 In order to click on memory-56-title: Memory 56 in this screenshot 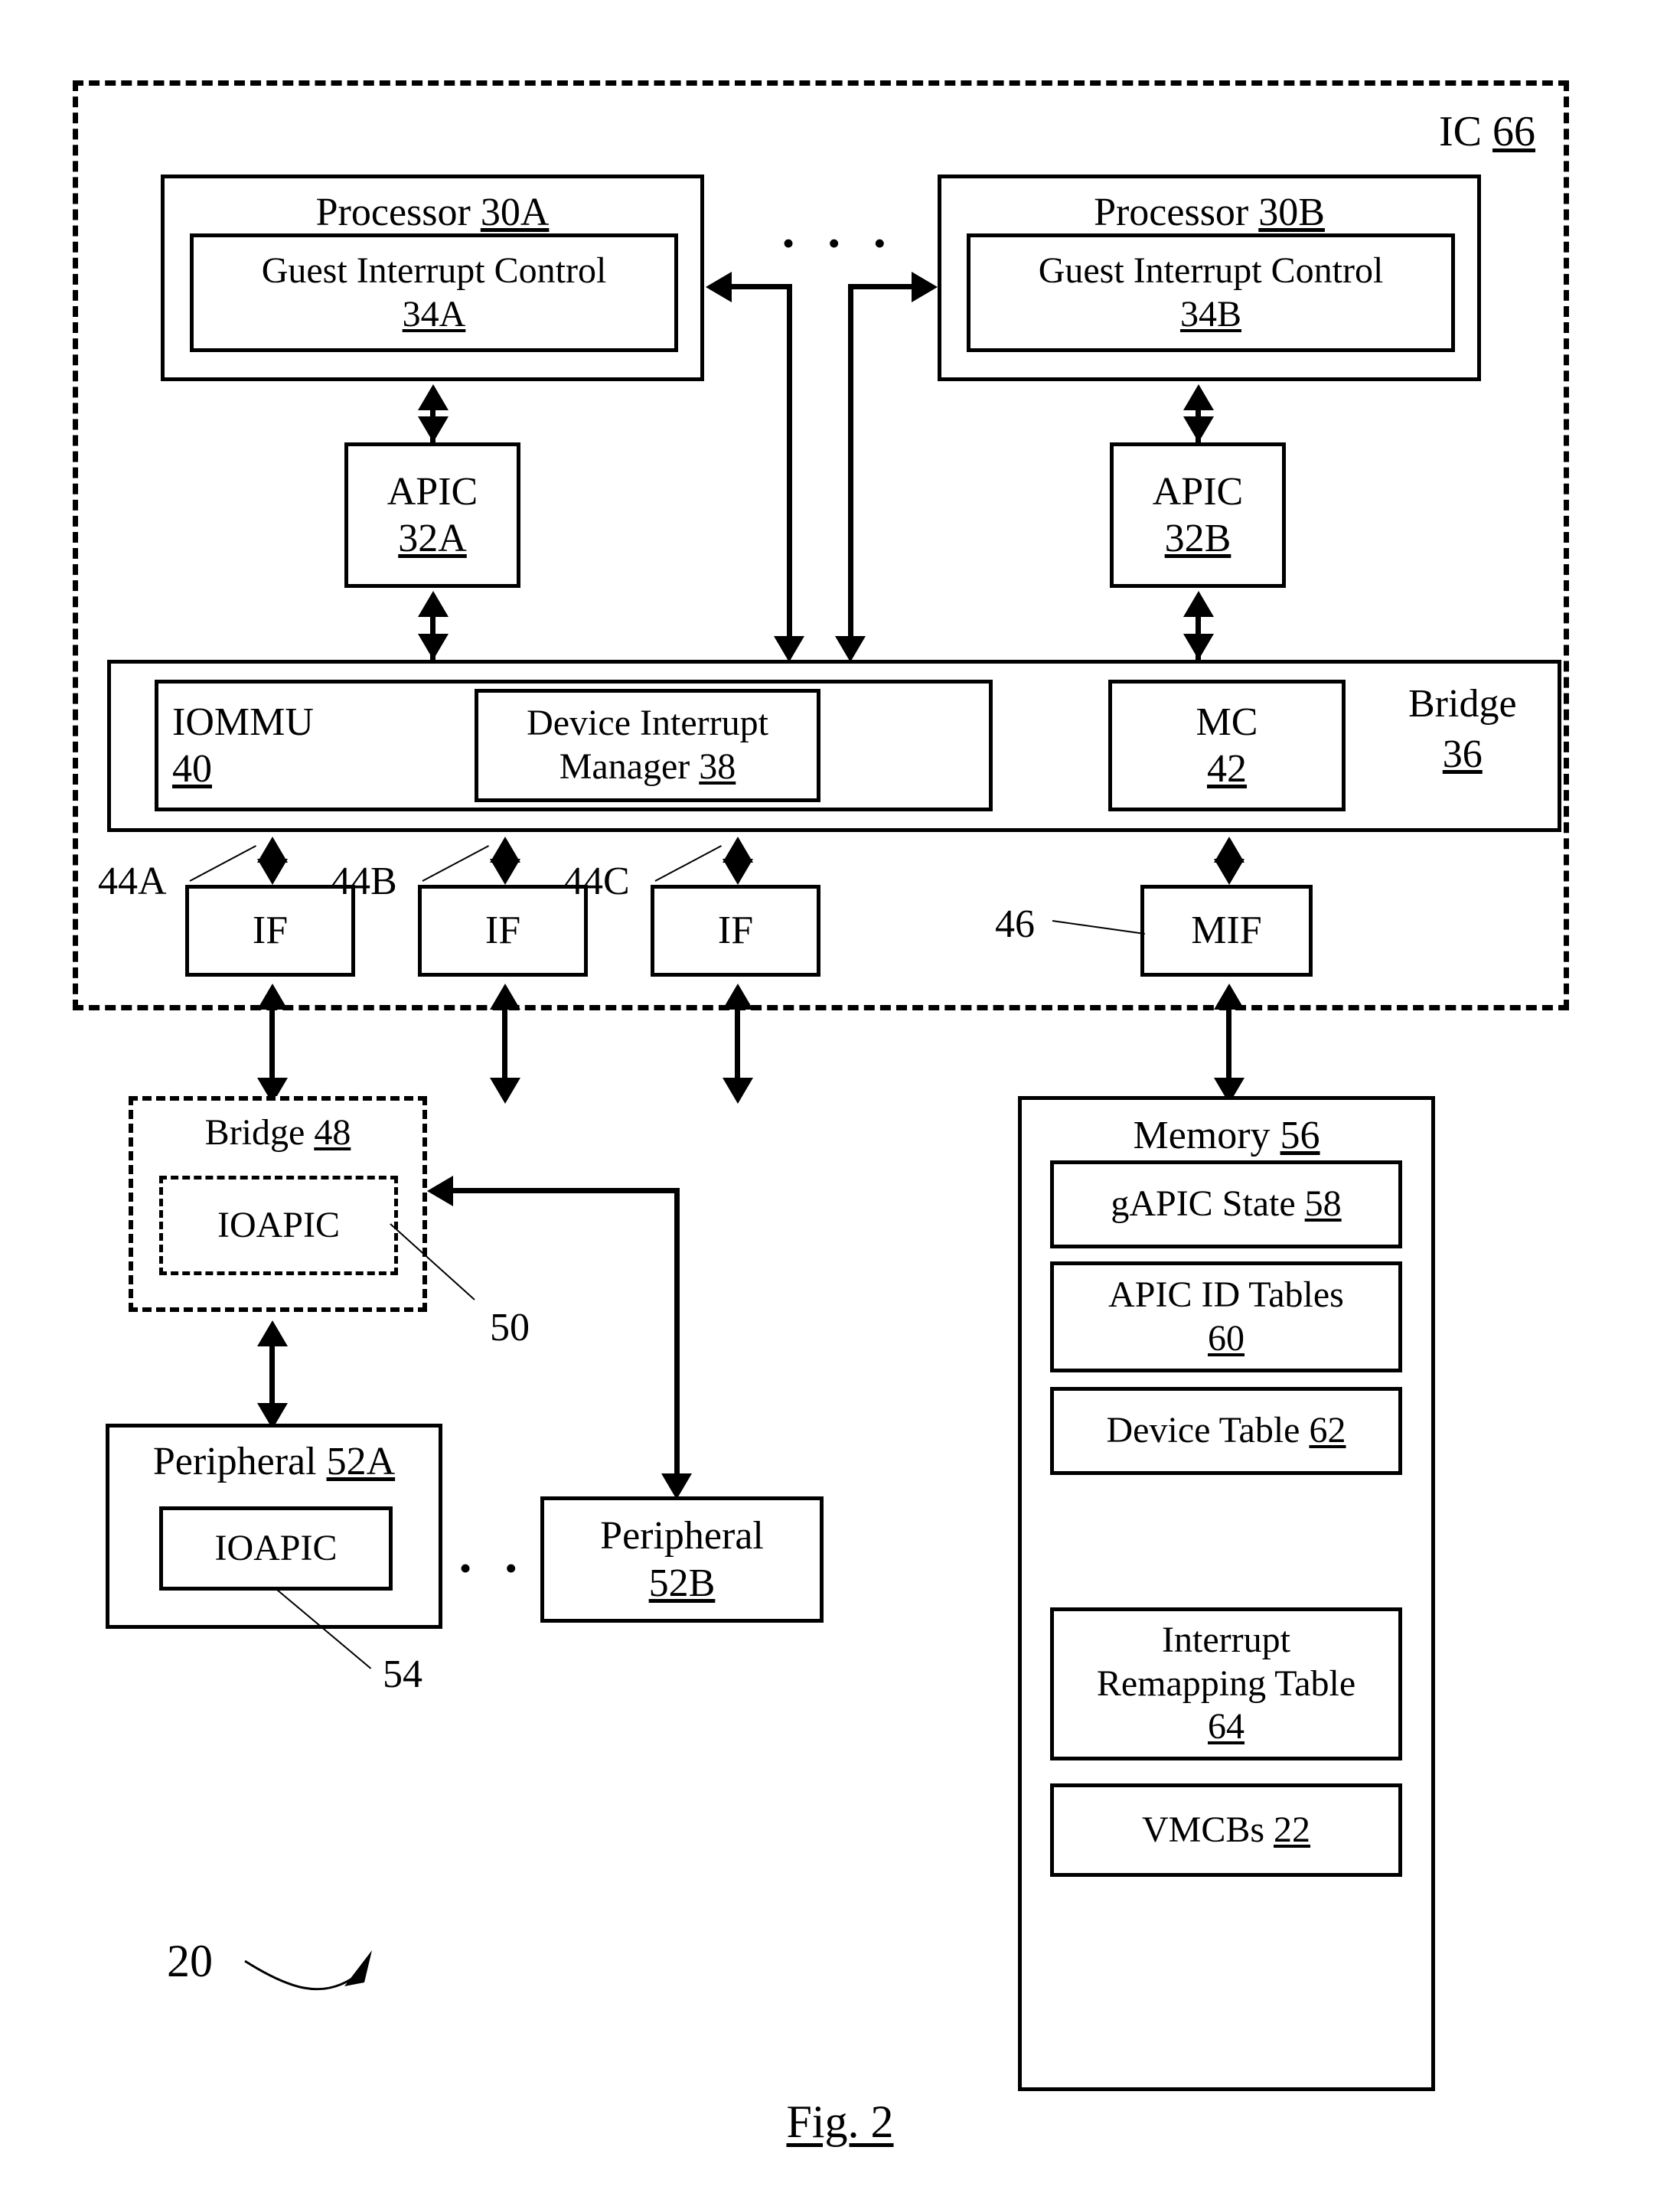, I will do `click(1226, 1135)`.